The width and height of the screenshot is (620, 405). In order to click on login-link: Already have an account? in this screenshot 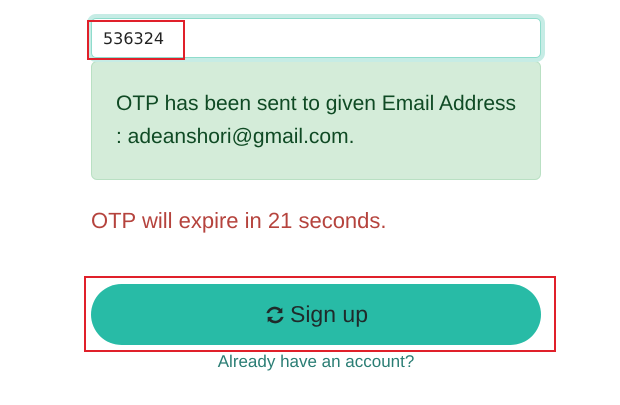, I will do `click(316, 362)`.